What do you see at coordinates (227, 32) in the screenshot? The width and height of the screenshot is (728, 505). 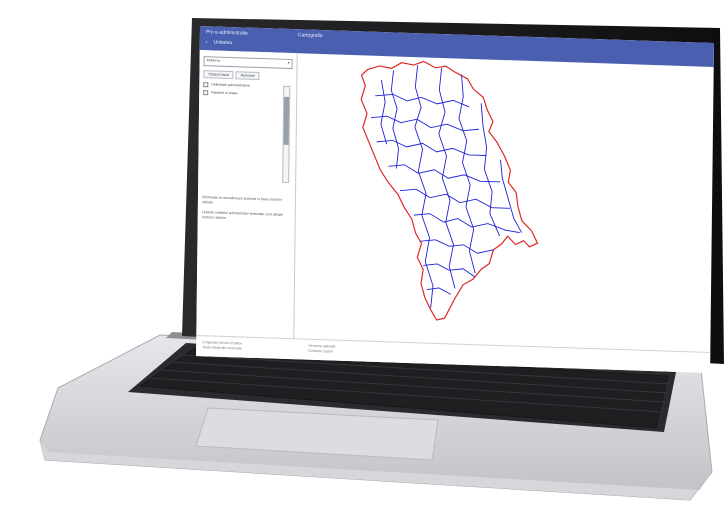 I see `app-title: Pro e-administratie` at bounding box center [227, 32].